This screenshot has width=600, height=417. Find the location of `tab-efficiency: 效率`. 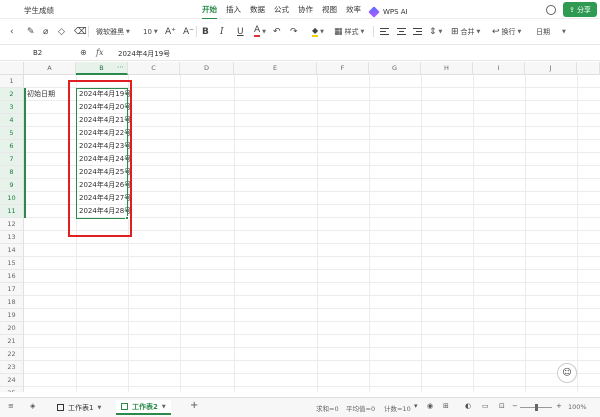

tab-efficiency: 效率 is located at coordinates (353, 12).